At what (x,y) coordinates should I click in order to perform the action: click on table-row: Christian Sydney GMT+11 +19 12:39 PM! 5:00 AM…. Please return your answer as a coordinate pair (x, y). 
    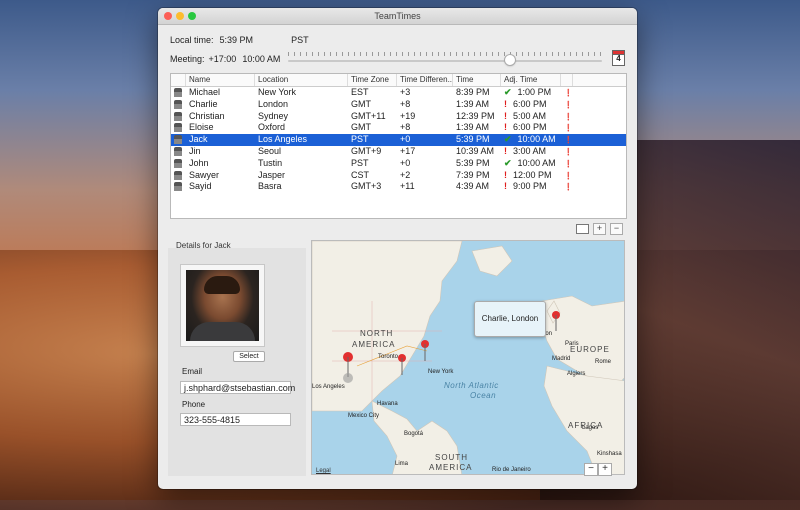
    Looking at the image, I should click on (398, 117).